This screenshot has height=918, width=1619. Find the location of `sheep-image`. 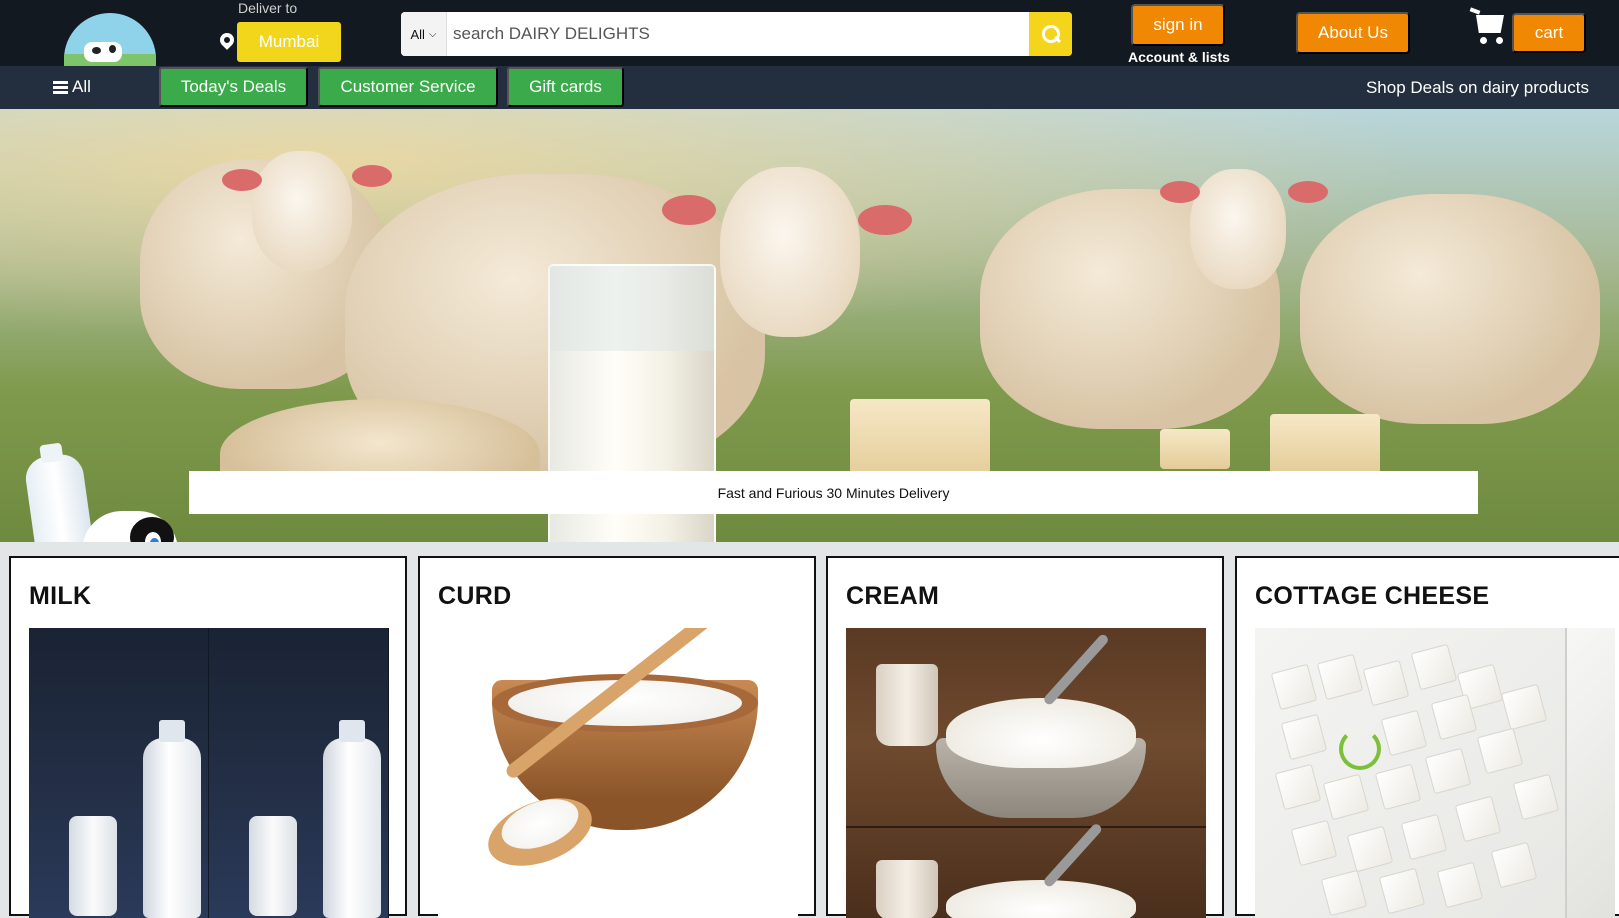

sheep-image is located at coordinates (1450, 309).